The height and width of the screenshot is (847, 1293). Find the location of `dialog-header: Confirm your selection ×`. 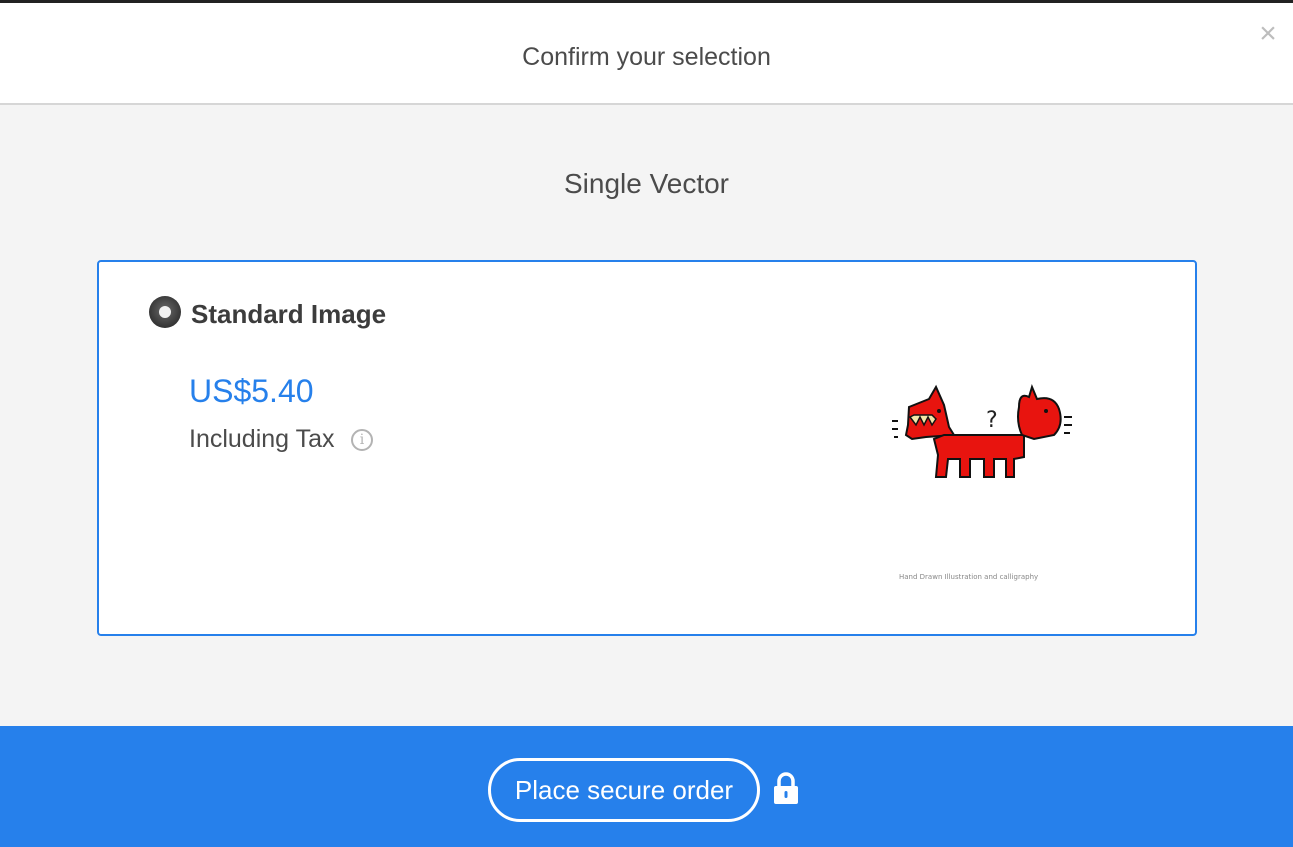

dialog-header: Confirm your selection × is located at coordinates (646, 54).